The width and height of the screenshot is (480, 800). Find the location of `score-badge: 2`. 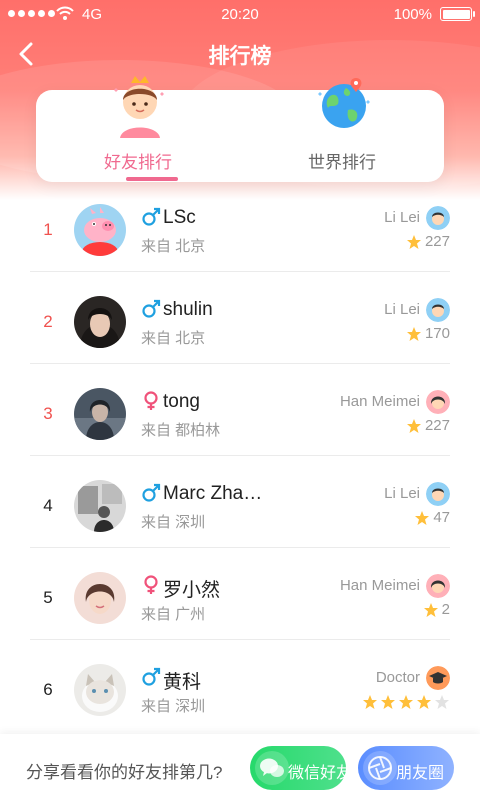

score-badge: 2 is located at coordinates (436, 609).